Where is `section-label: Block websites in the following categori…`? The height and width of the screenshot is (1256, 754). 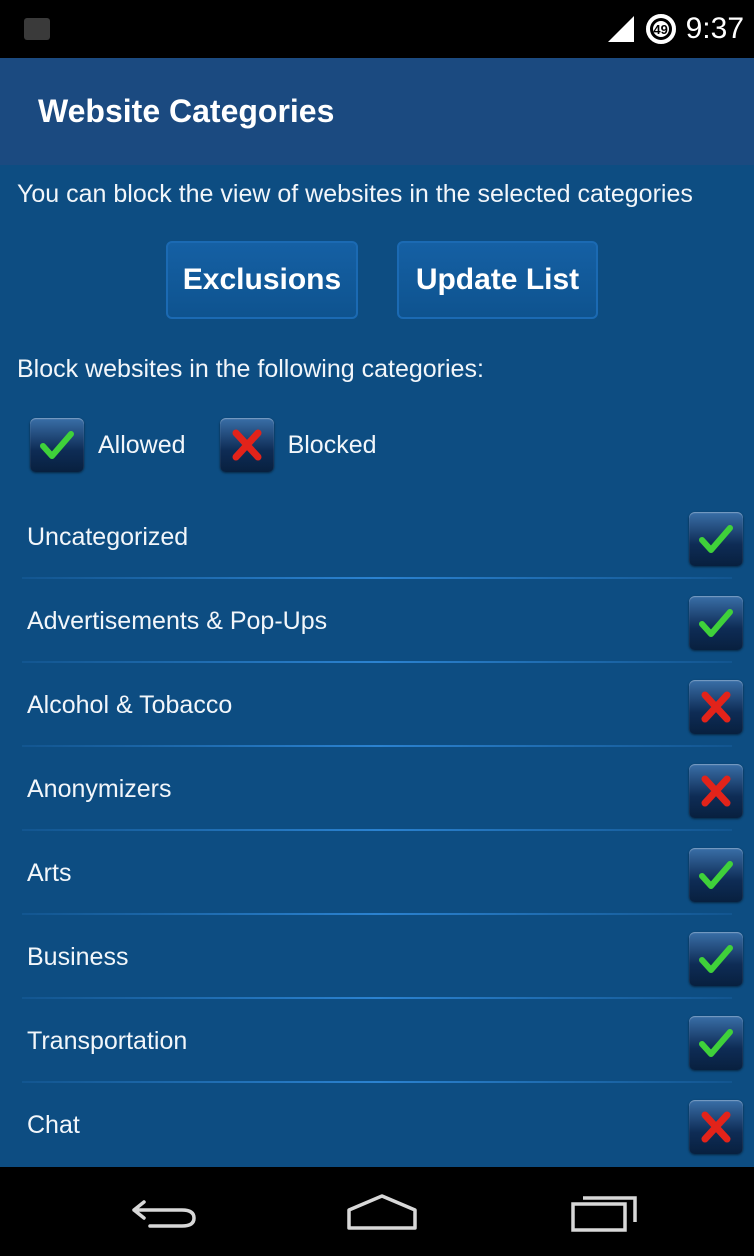 section-label: Block websites in the following categori… is located at coordinates (250, 369).